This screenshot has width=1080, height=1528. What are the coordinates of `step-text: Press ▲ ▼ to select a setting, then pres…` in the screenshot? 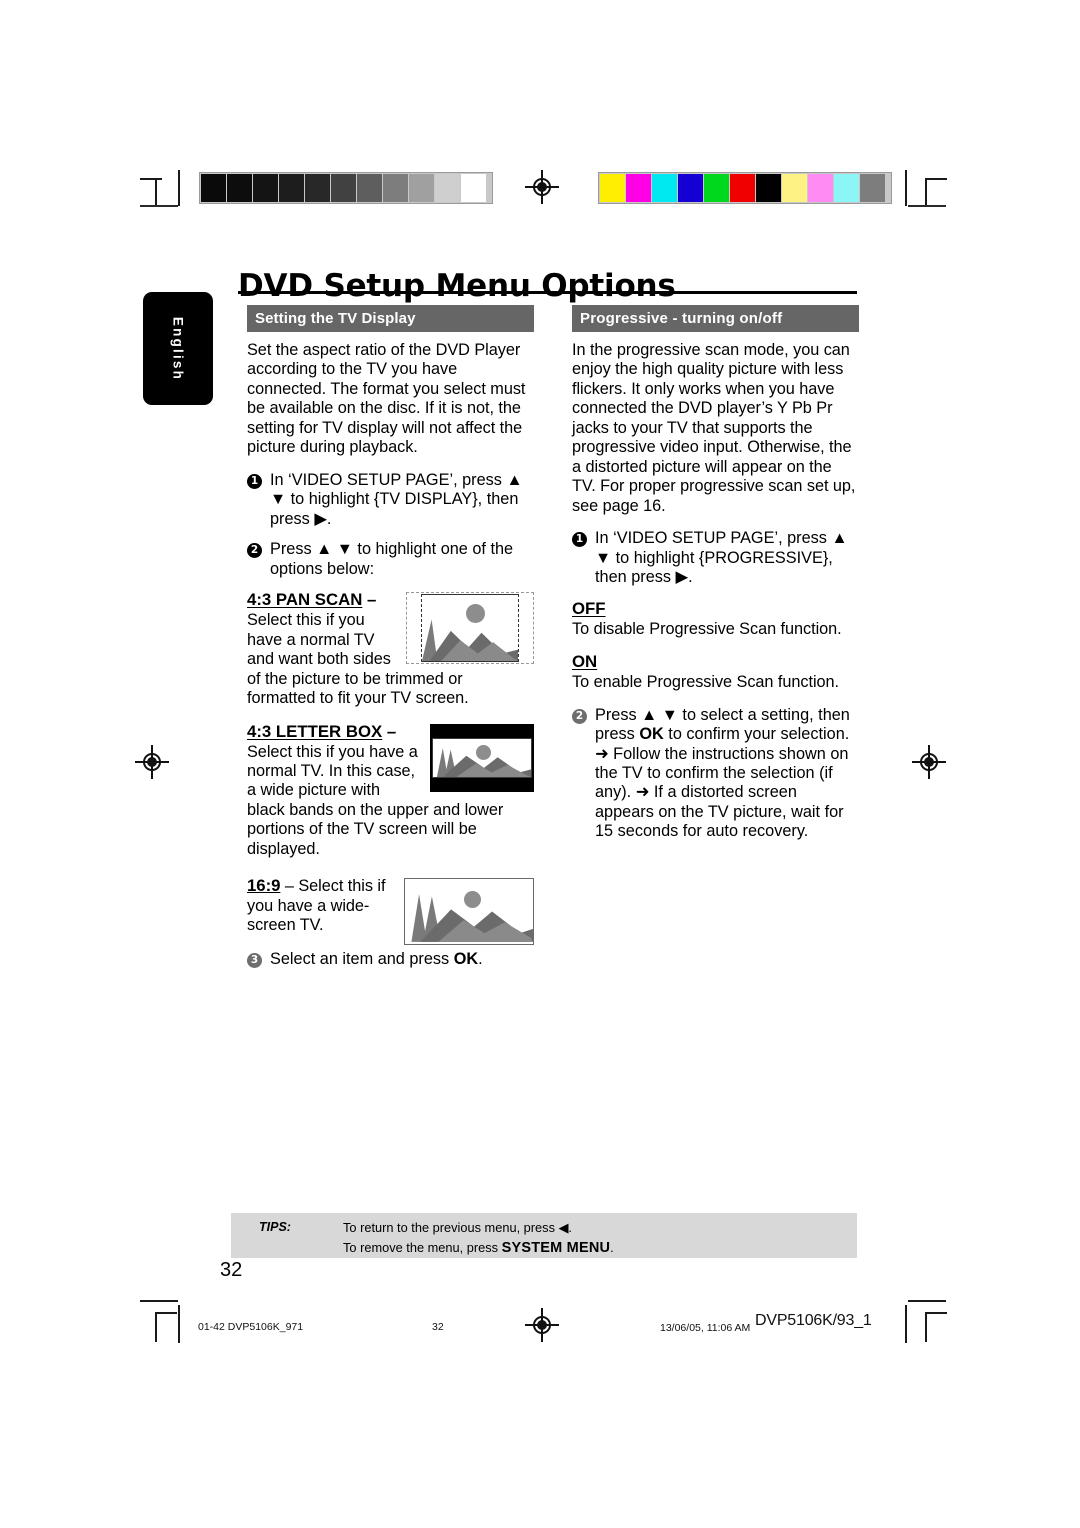 It's located at (722, 773).